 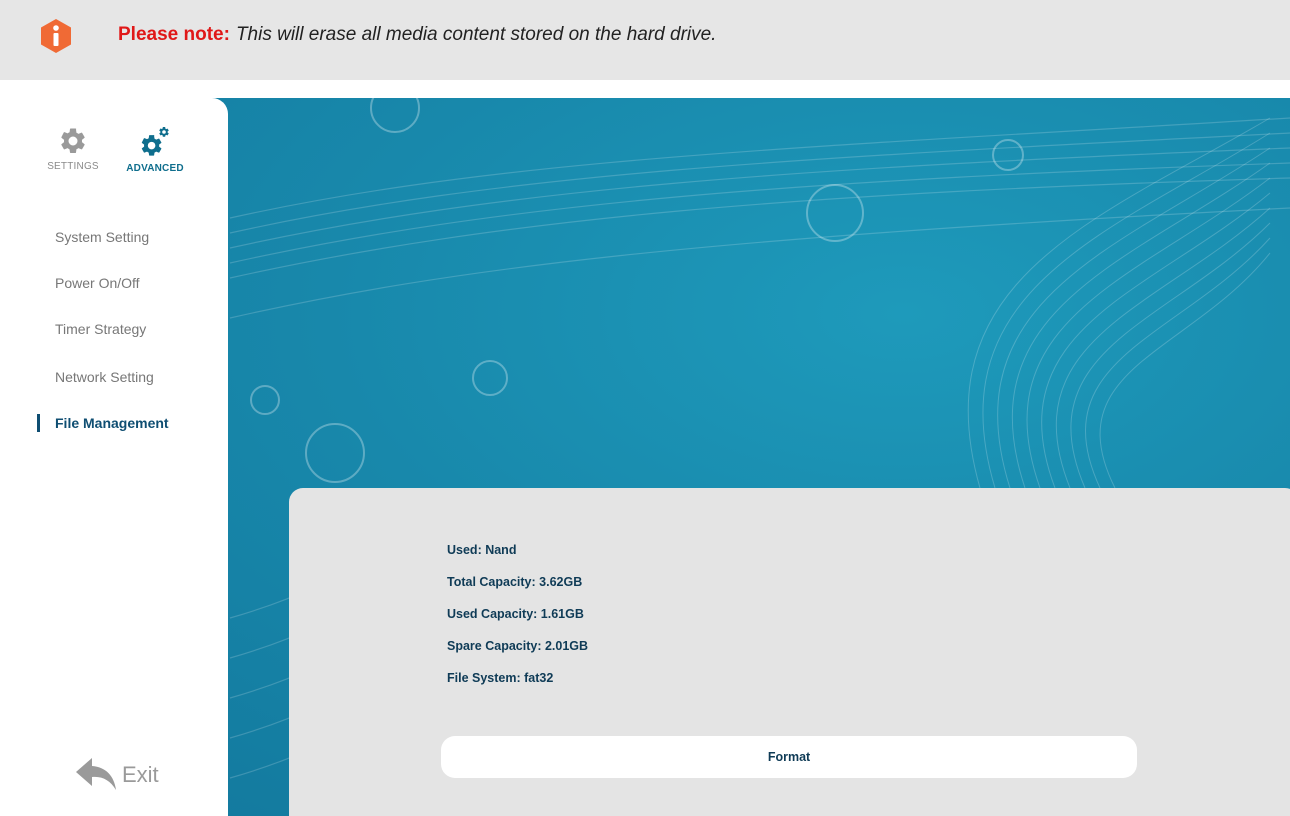 What do you see at coordinates (155, 141) in the screenshot?
I see `gears-icon` at bounding box center [155, 141].